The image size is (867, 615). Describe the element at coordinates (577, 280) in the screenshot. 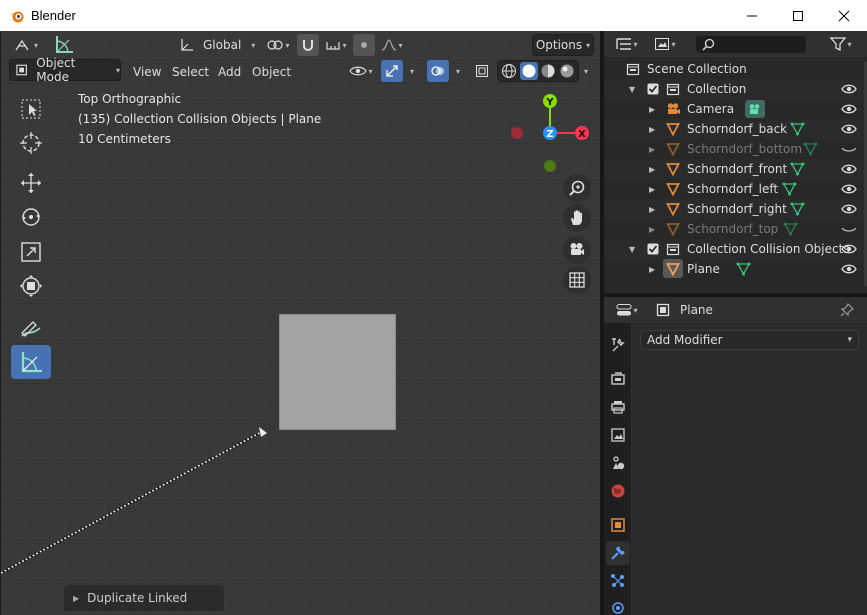

I see `ortho-toggle-button` at that location.